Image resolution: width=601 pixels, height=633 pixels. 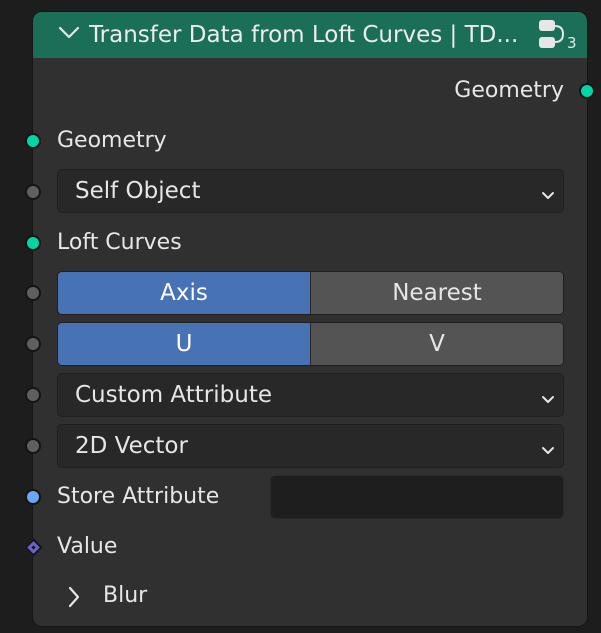 I want to click on store-attribute-input, so click(x=417, y=497).